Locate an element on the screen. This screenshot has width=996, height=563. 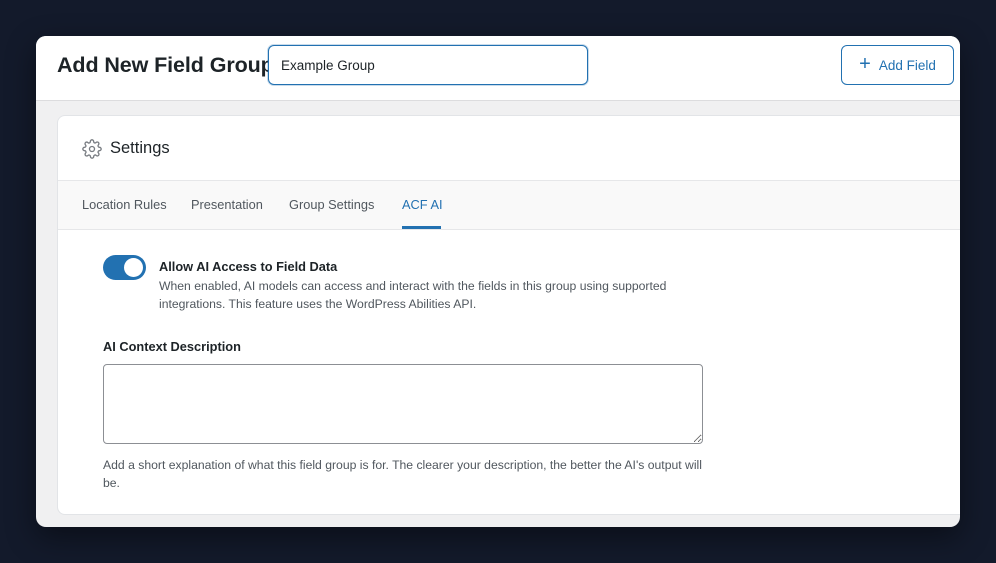
plus-icon: + is located at coordinates (865, 64).